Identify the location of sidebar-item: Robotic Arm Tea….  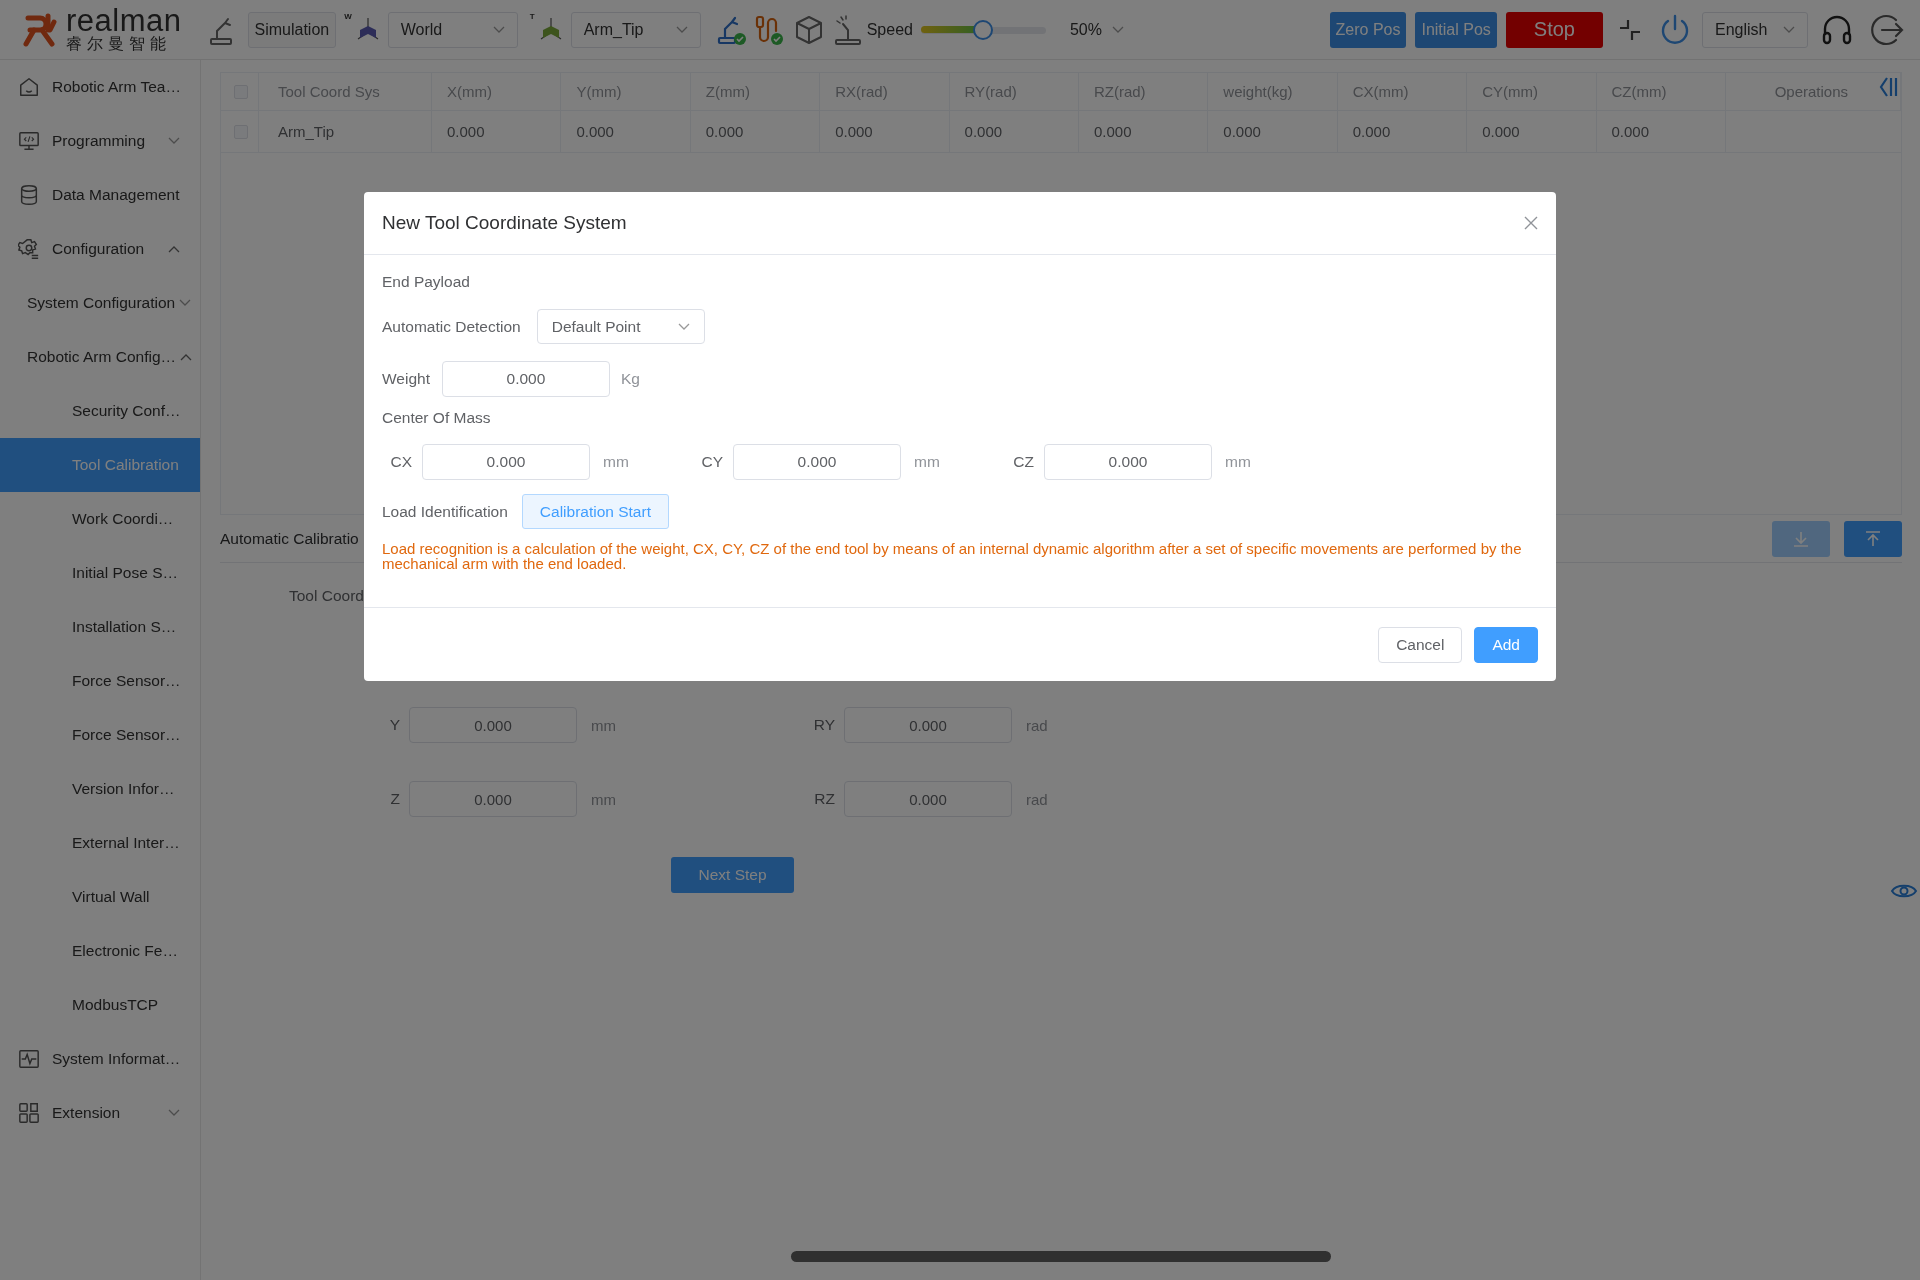
(100, 87).